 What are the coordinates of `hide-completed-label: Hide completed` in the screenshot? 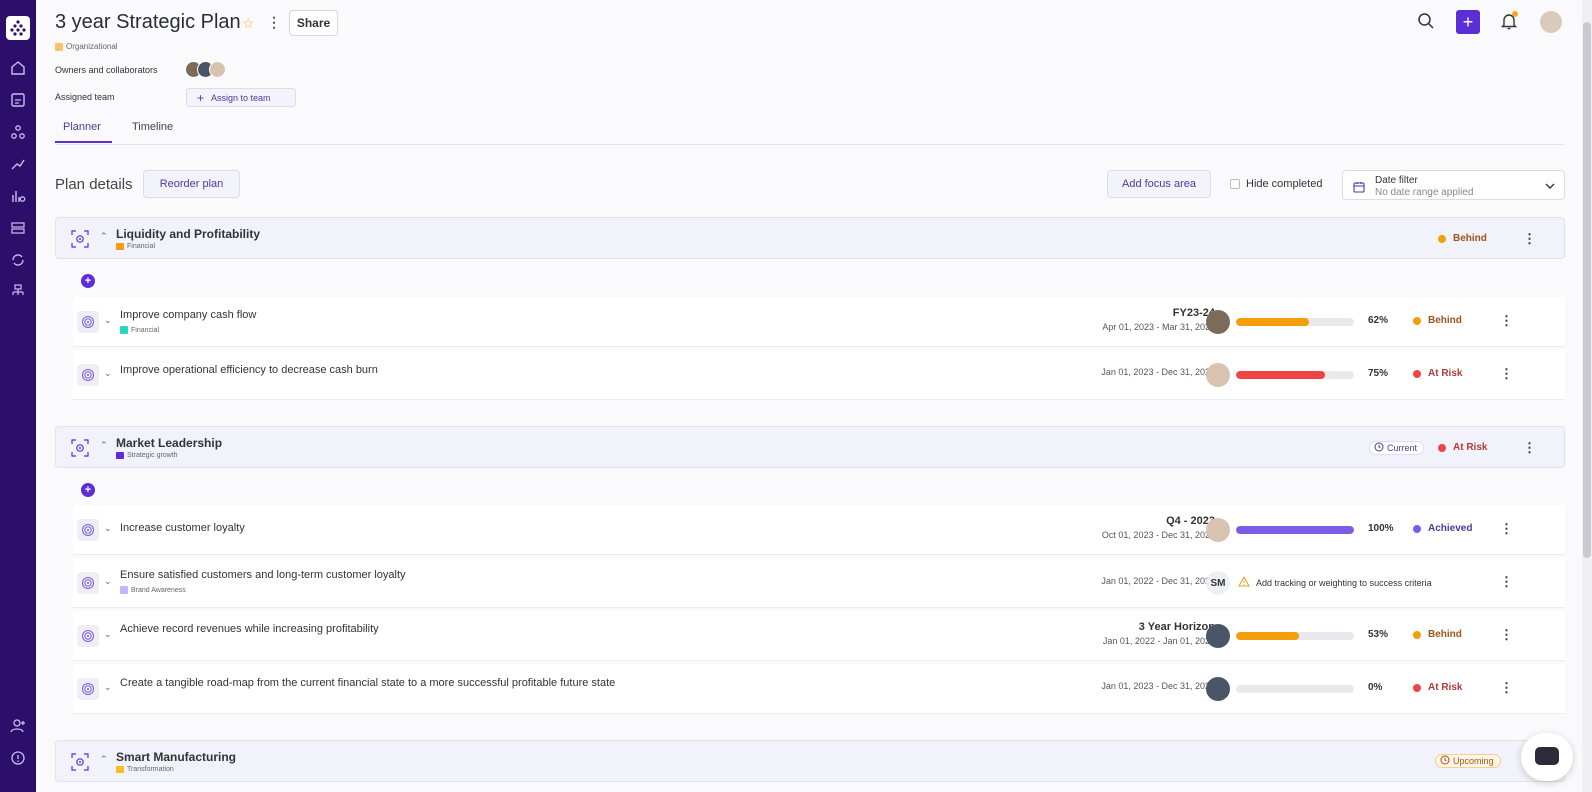 It's located at (1284, 184).